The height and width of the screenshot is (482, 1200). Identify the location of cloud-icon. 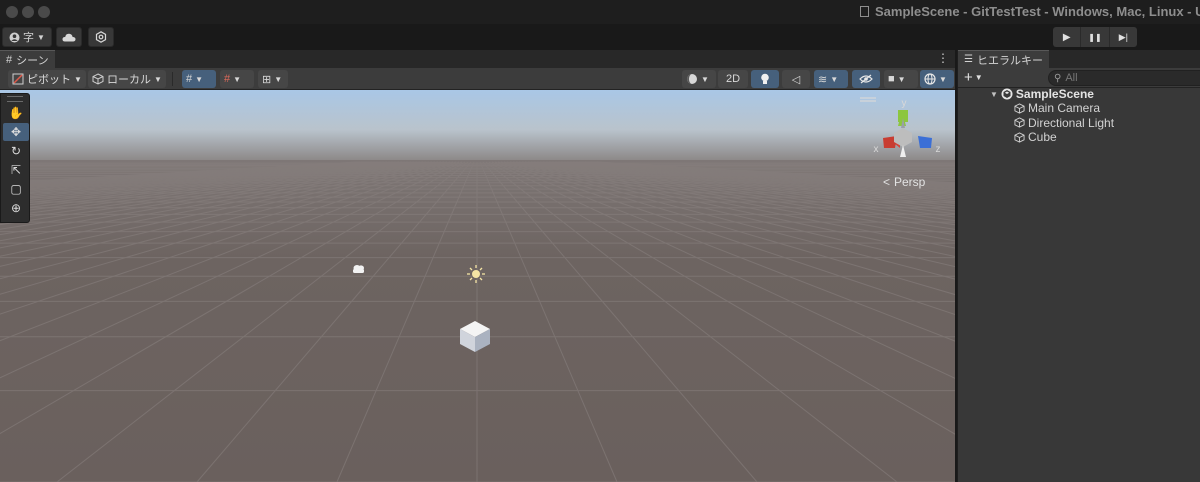
(69, 37).